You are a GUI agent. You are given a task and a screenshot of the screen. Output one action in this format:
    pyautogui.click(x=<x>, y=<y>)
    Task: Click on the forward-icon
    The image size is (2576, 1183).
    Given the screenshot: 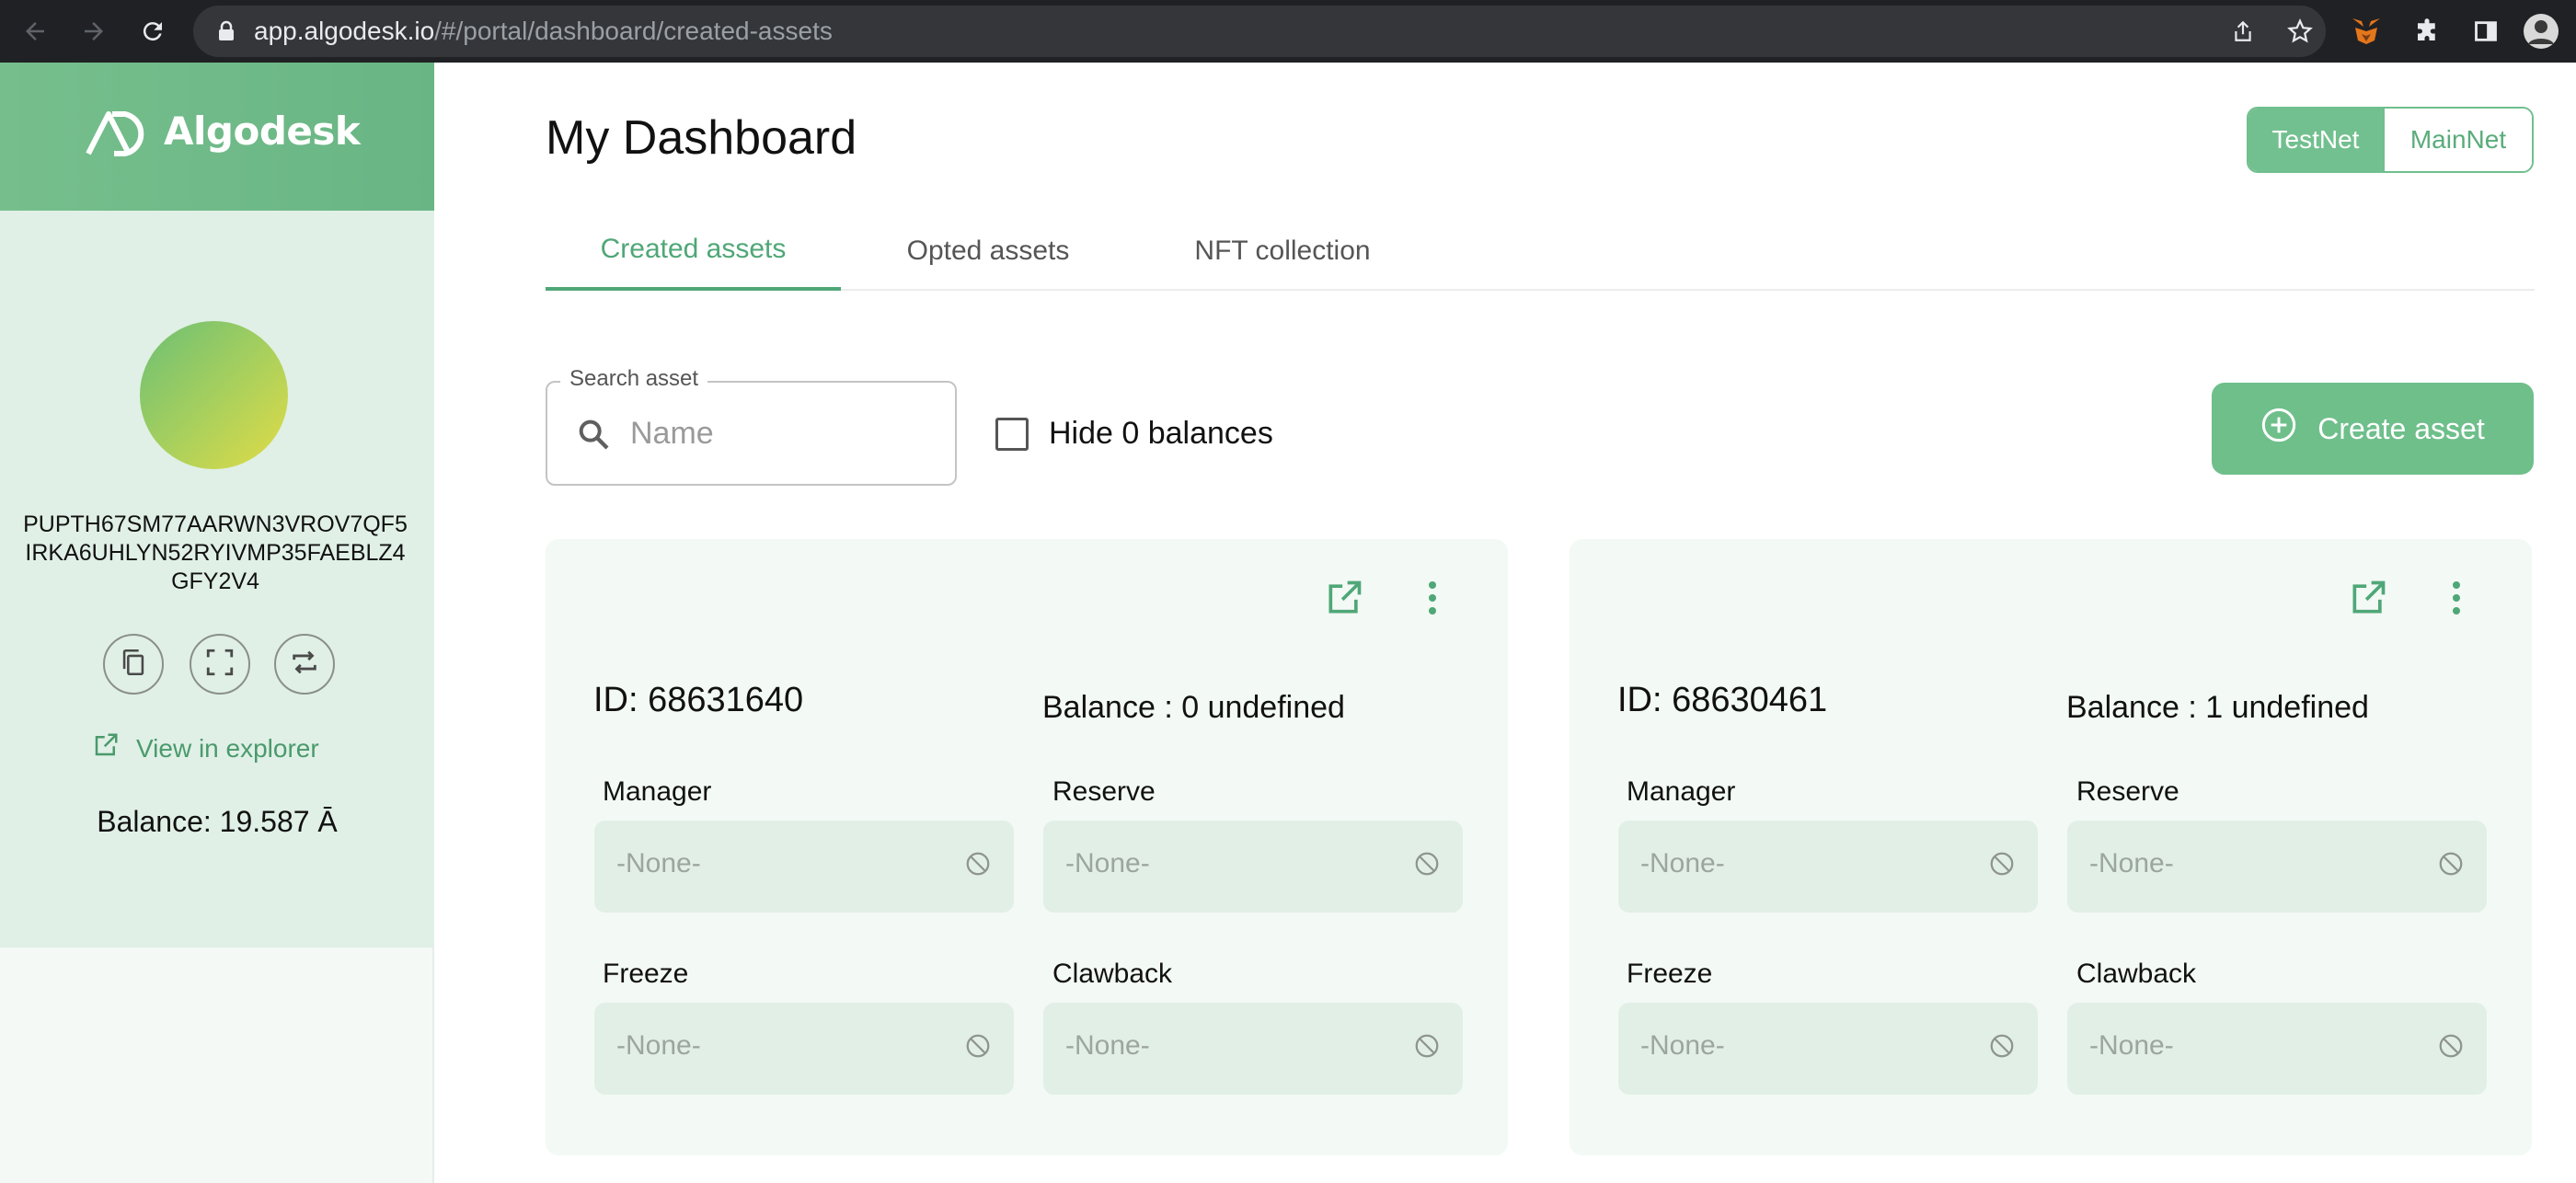 What is the action you would take?
    pyautogui.click(x=93, y=32)
    